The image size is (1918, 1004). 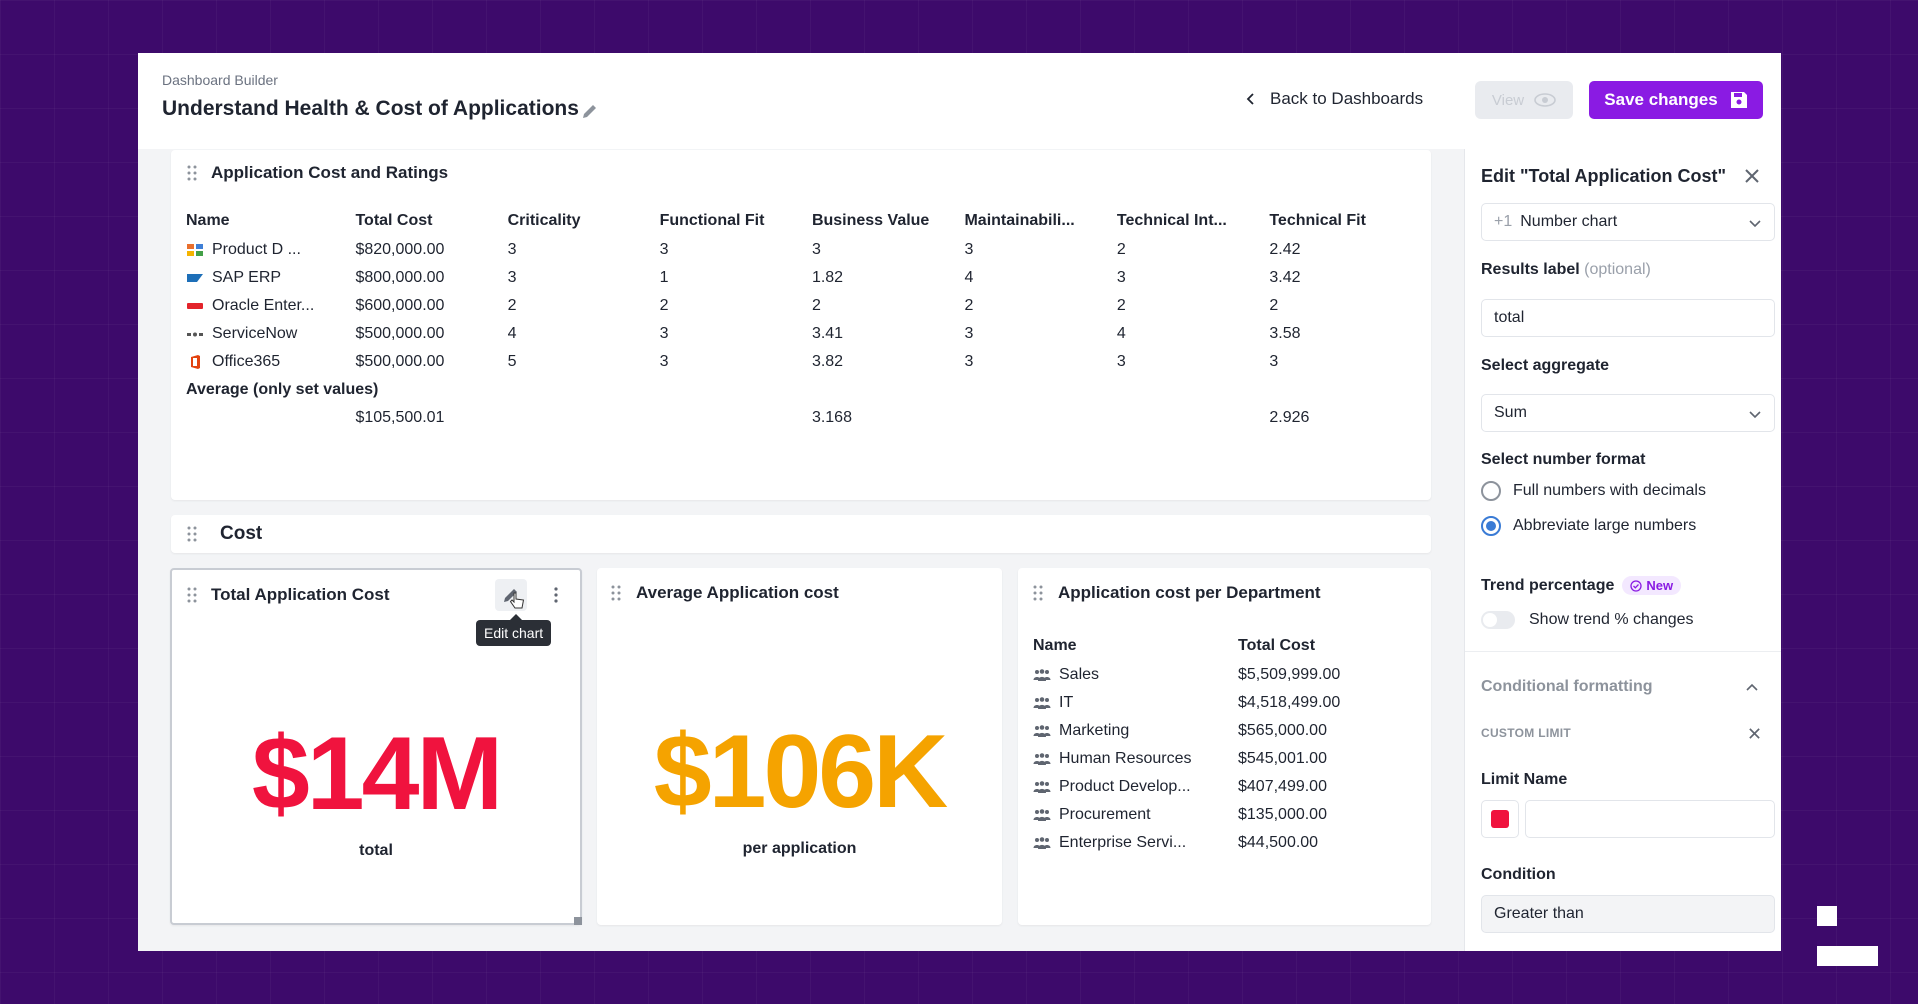 I want to click on table-row: IT $4,518,499.00, so click(x=1213, y=703).